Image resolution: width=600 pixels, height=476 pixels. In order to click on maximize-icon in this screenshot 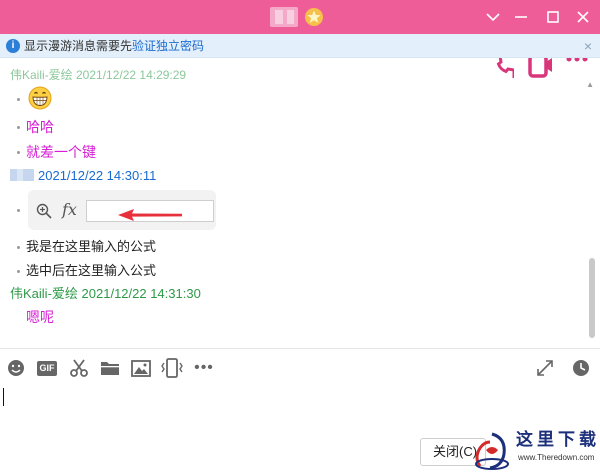, I will do `click(553, 17)`.